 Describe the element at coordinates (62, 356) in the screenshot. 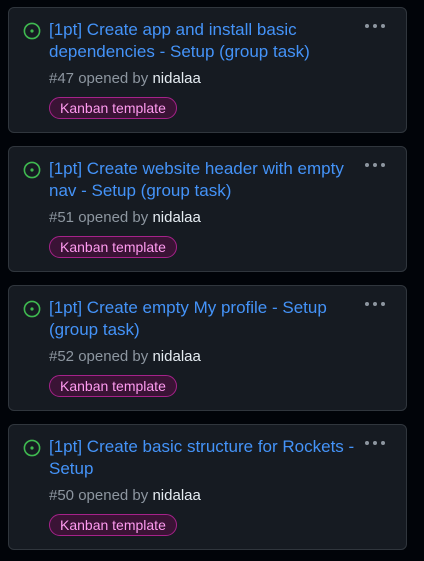

I see `issue-number: #52` at that location.